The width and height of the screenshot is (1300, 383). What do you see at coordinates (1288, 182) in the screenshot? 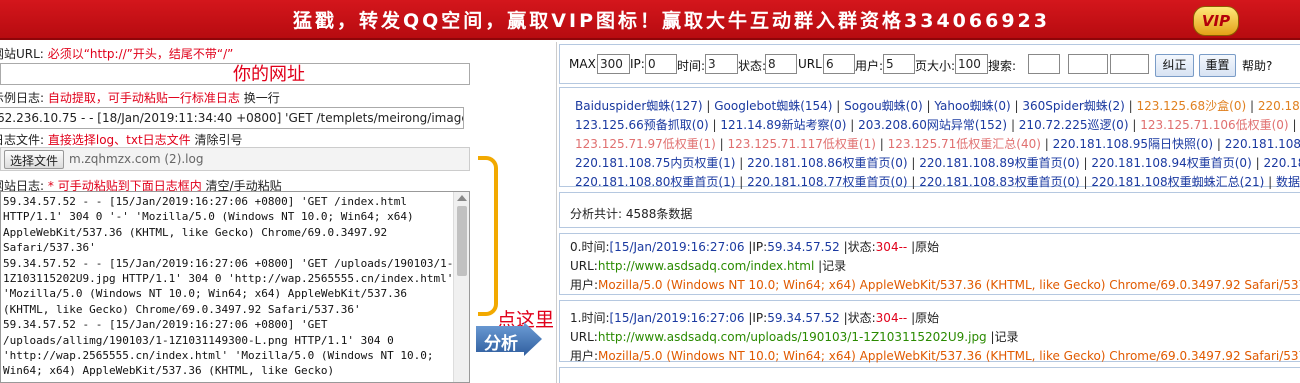
I see `spider-stat-link: 数据存档` at bounding box center [1288, 182].